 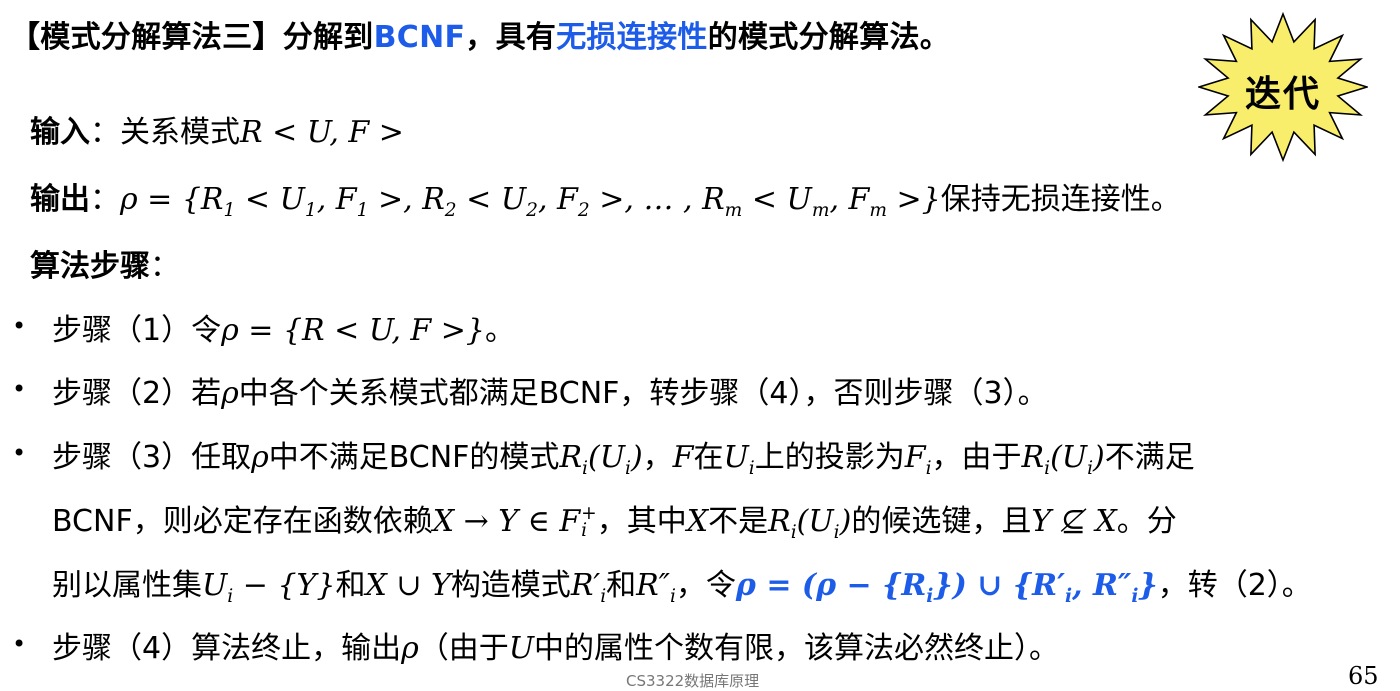 I want to click on step-1-text: 步骤（1）令, so click(x=137, y=330).